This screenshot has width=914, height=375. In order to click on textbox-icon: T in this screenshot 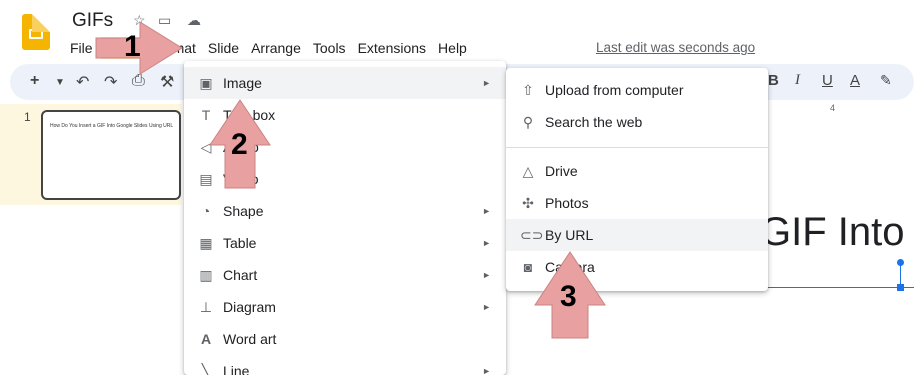, I will do `click(206, 115)`.